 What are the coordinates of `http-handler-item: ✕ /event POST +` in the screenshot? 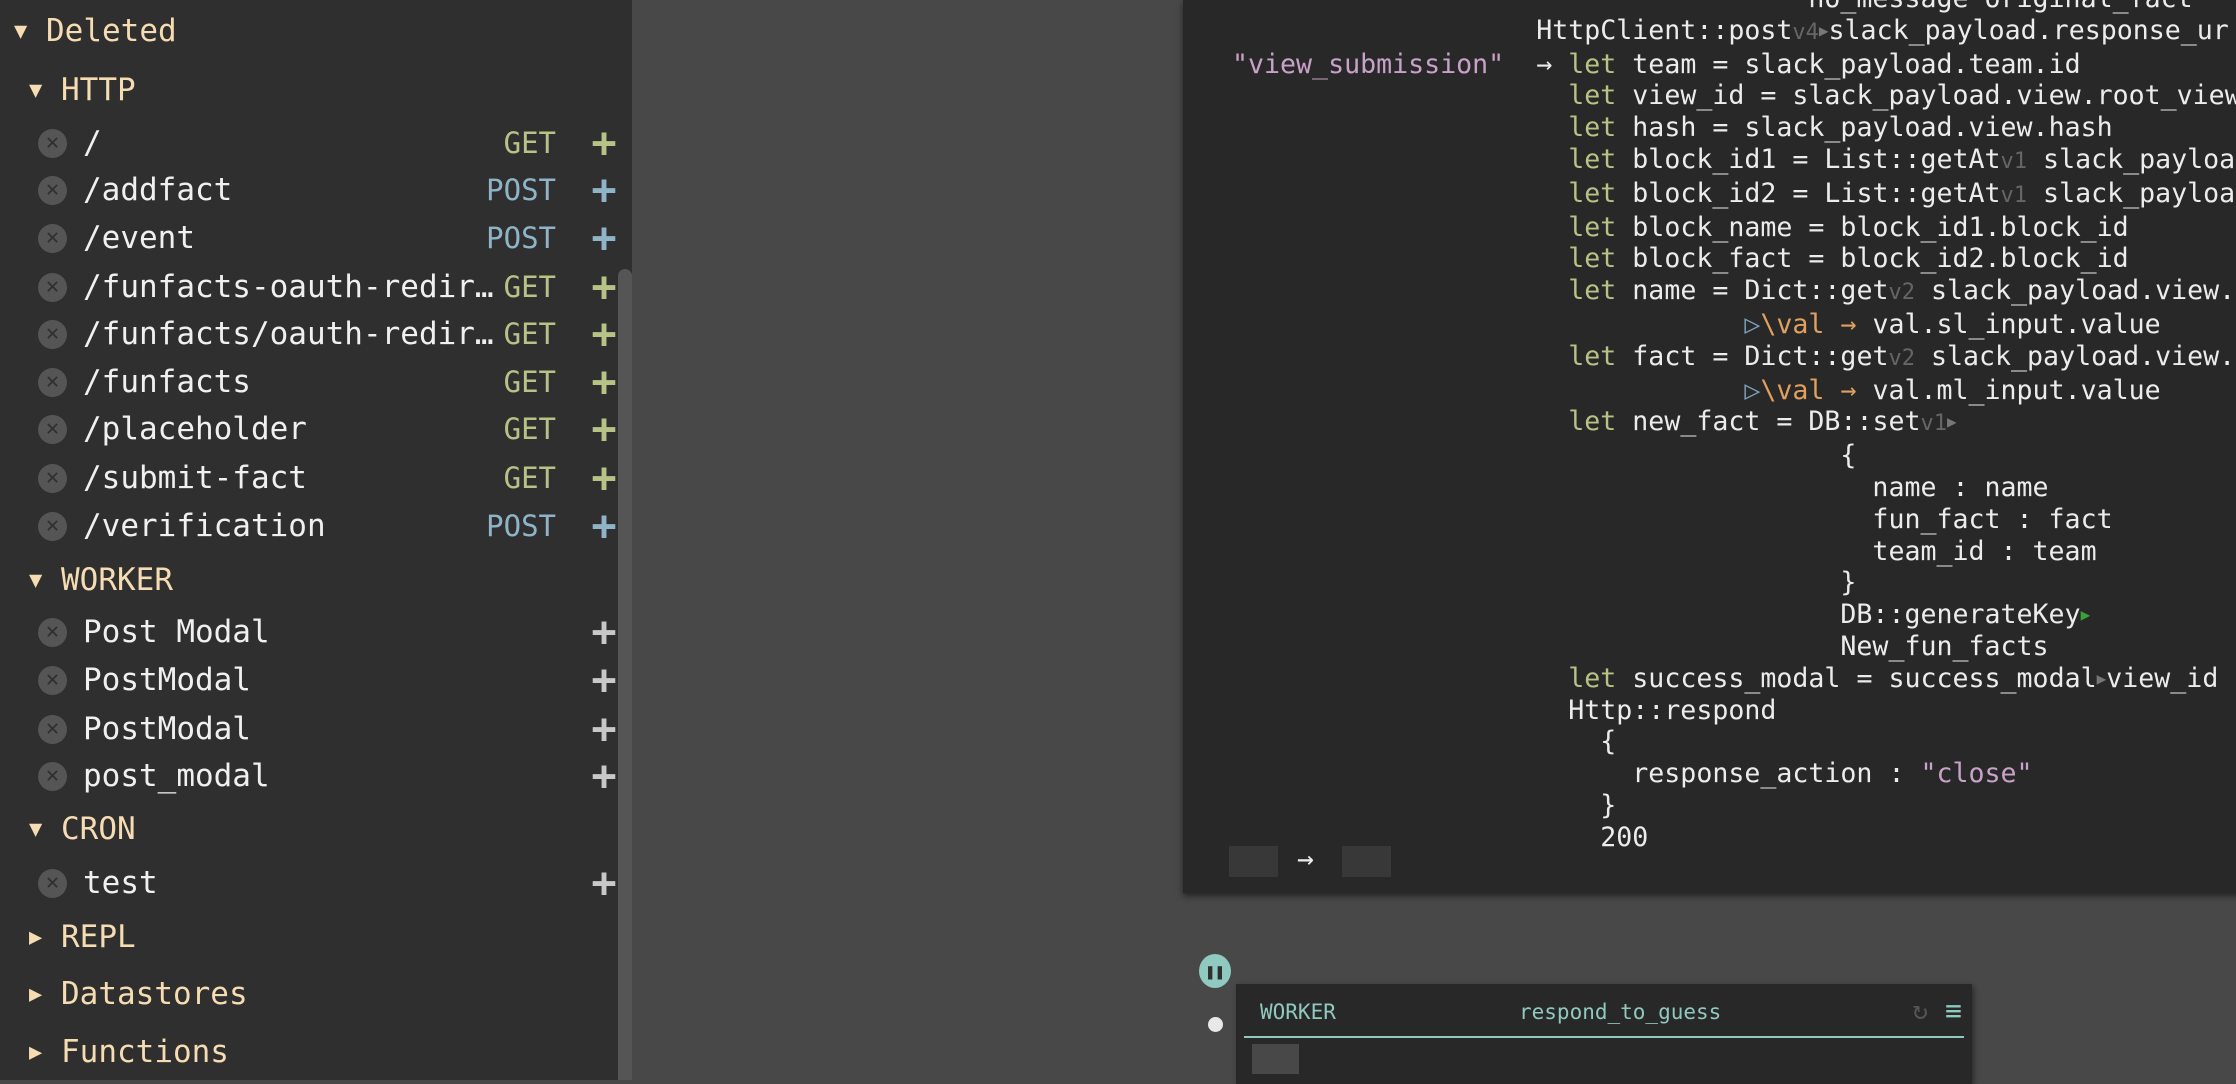 It's located at (309, 238).